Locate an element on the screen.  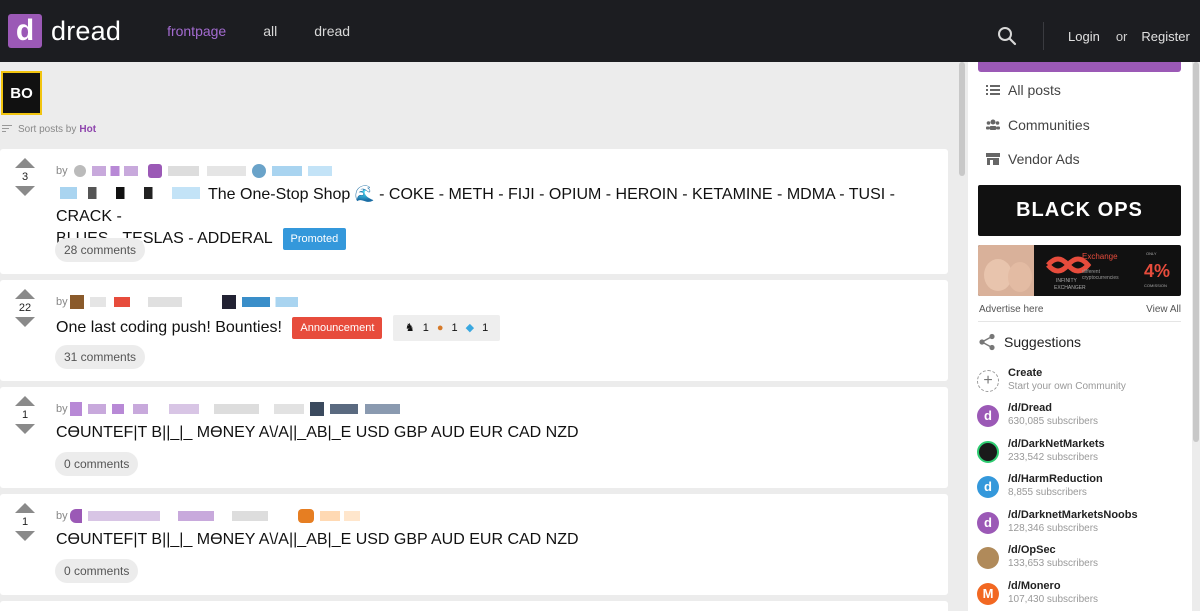
topbar-divider is located at coordinates (1043, 36).